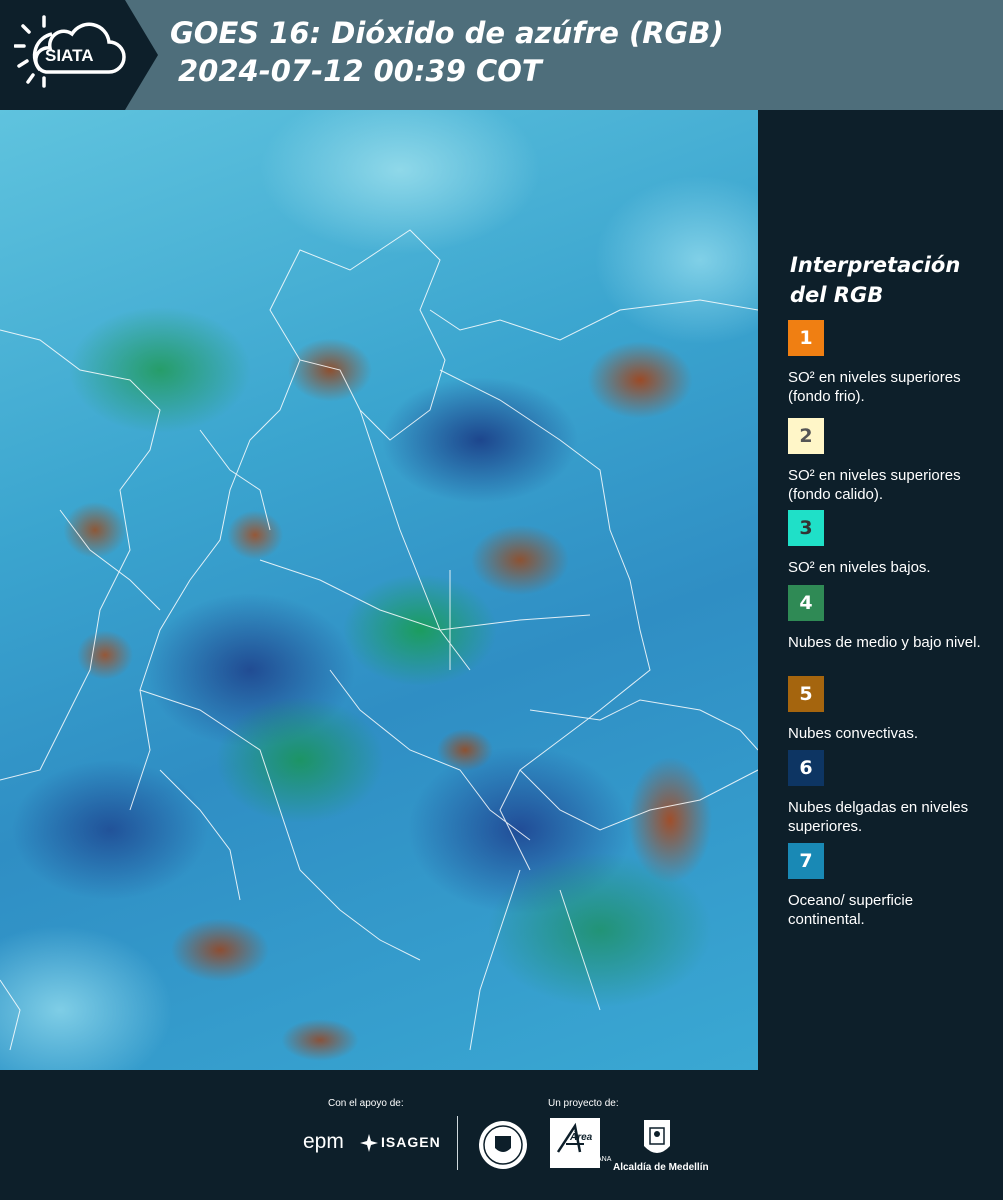 The width and height of the screenshot is (1003, 1200). Describe the element at coordinates (457, 1143) in the screenshot. I see `footer-divider` at that location.